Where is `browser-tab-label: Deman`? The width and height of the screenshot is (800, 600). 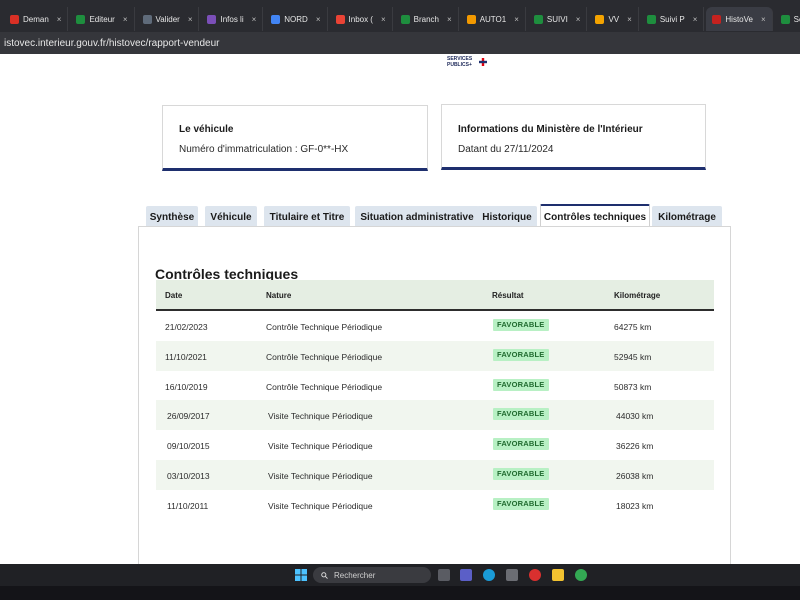
browser-tab-label: Deman is located at coordinates (36, 19).